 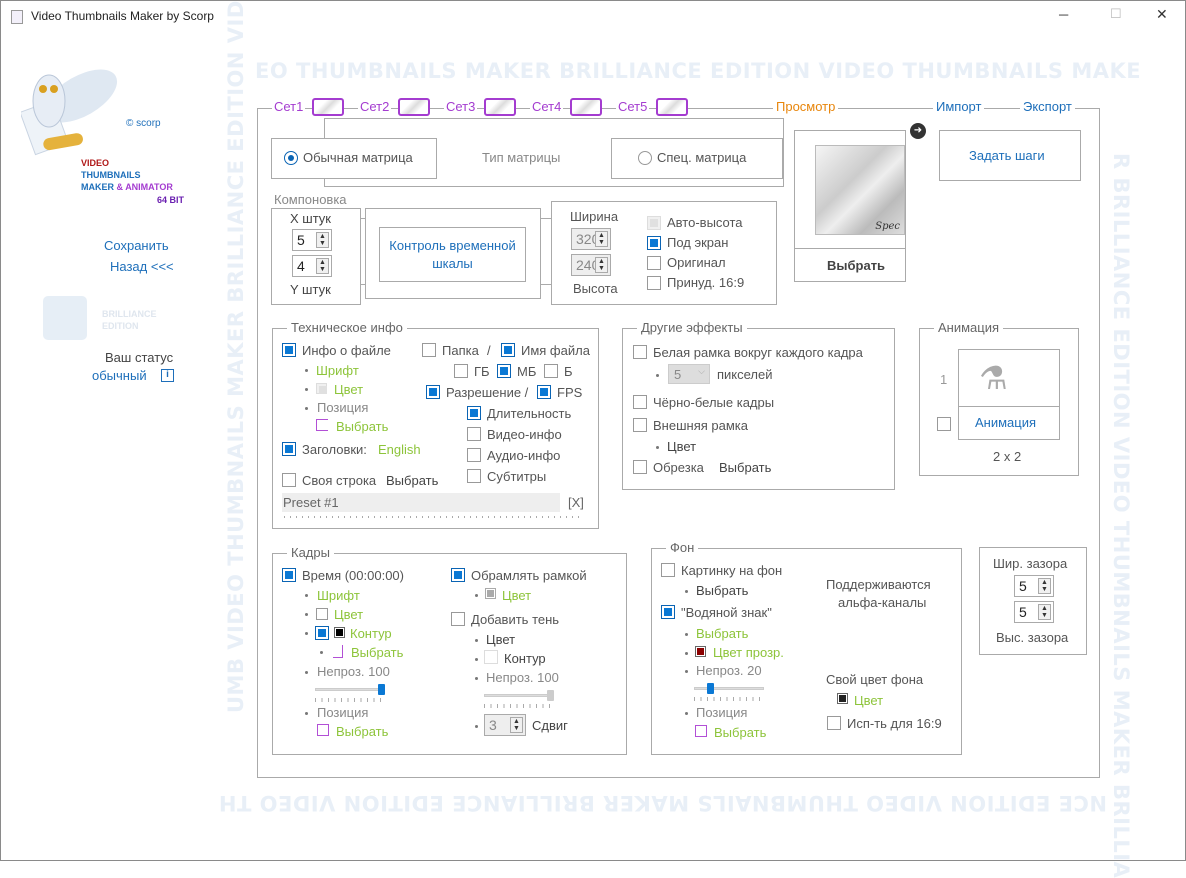 I want to click on video-info-checkbox, so click(x=474, y=434).